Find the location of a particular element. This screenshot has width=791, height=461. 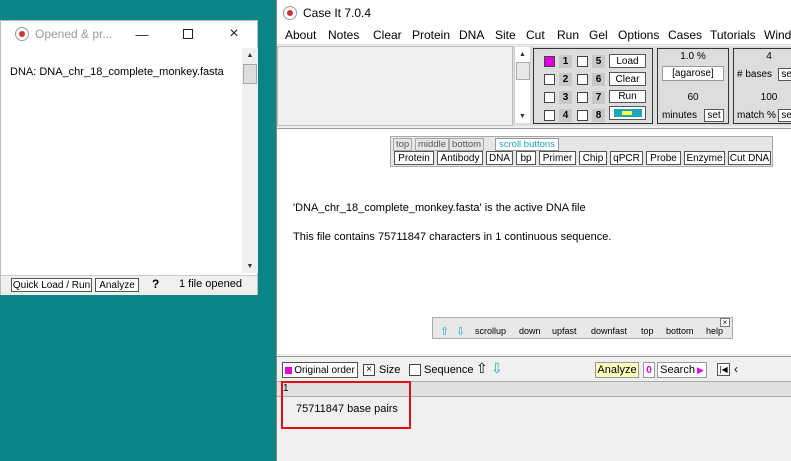

close-button: × is located at coordinates (234, 34).